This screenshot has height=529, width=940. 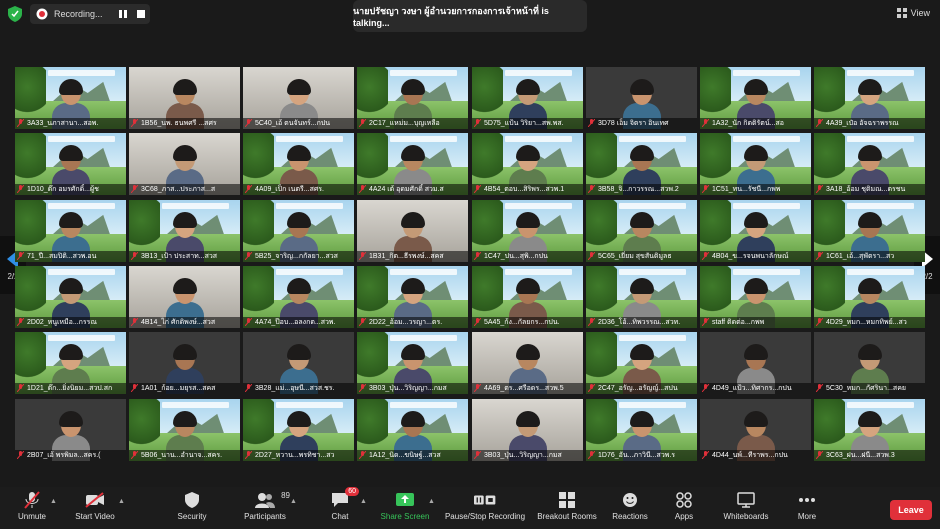 I want to click on pause-stop-recording-button: Pause/Stop Recording, so click(x=485, y=506).